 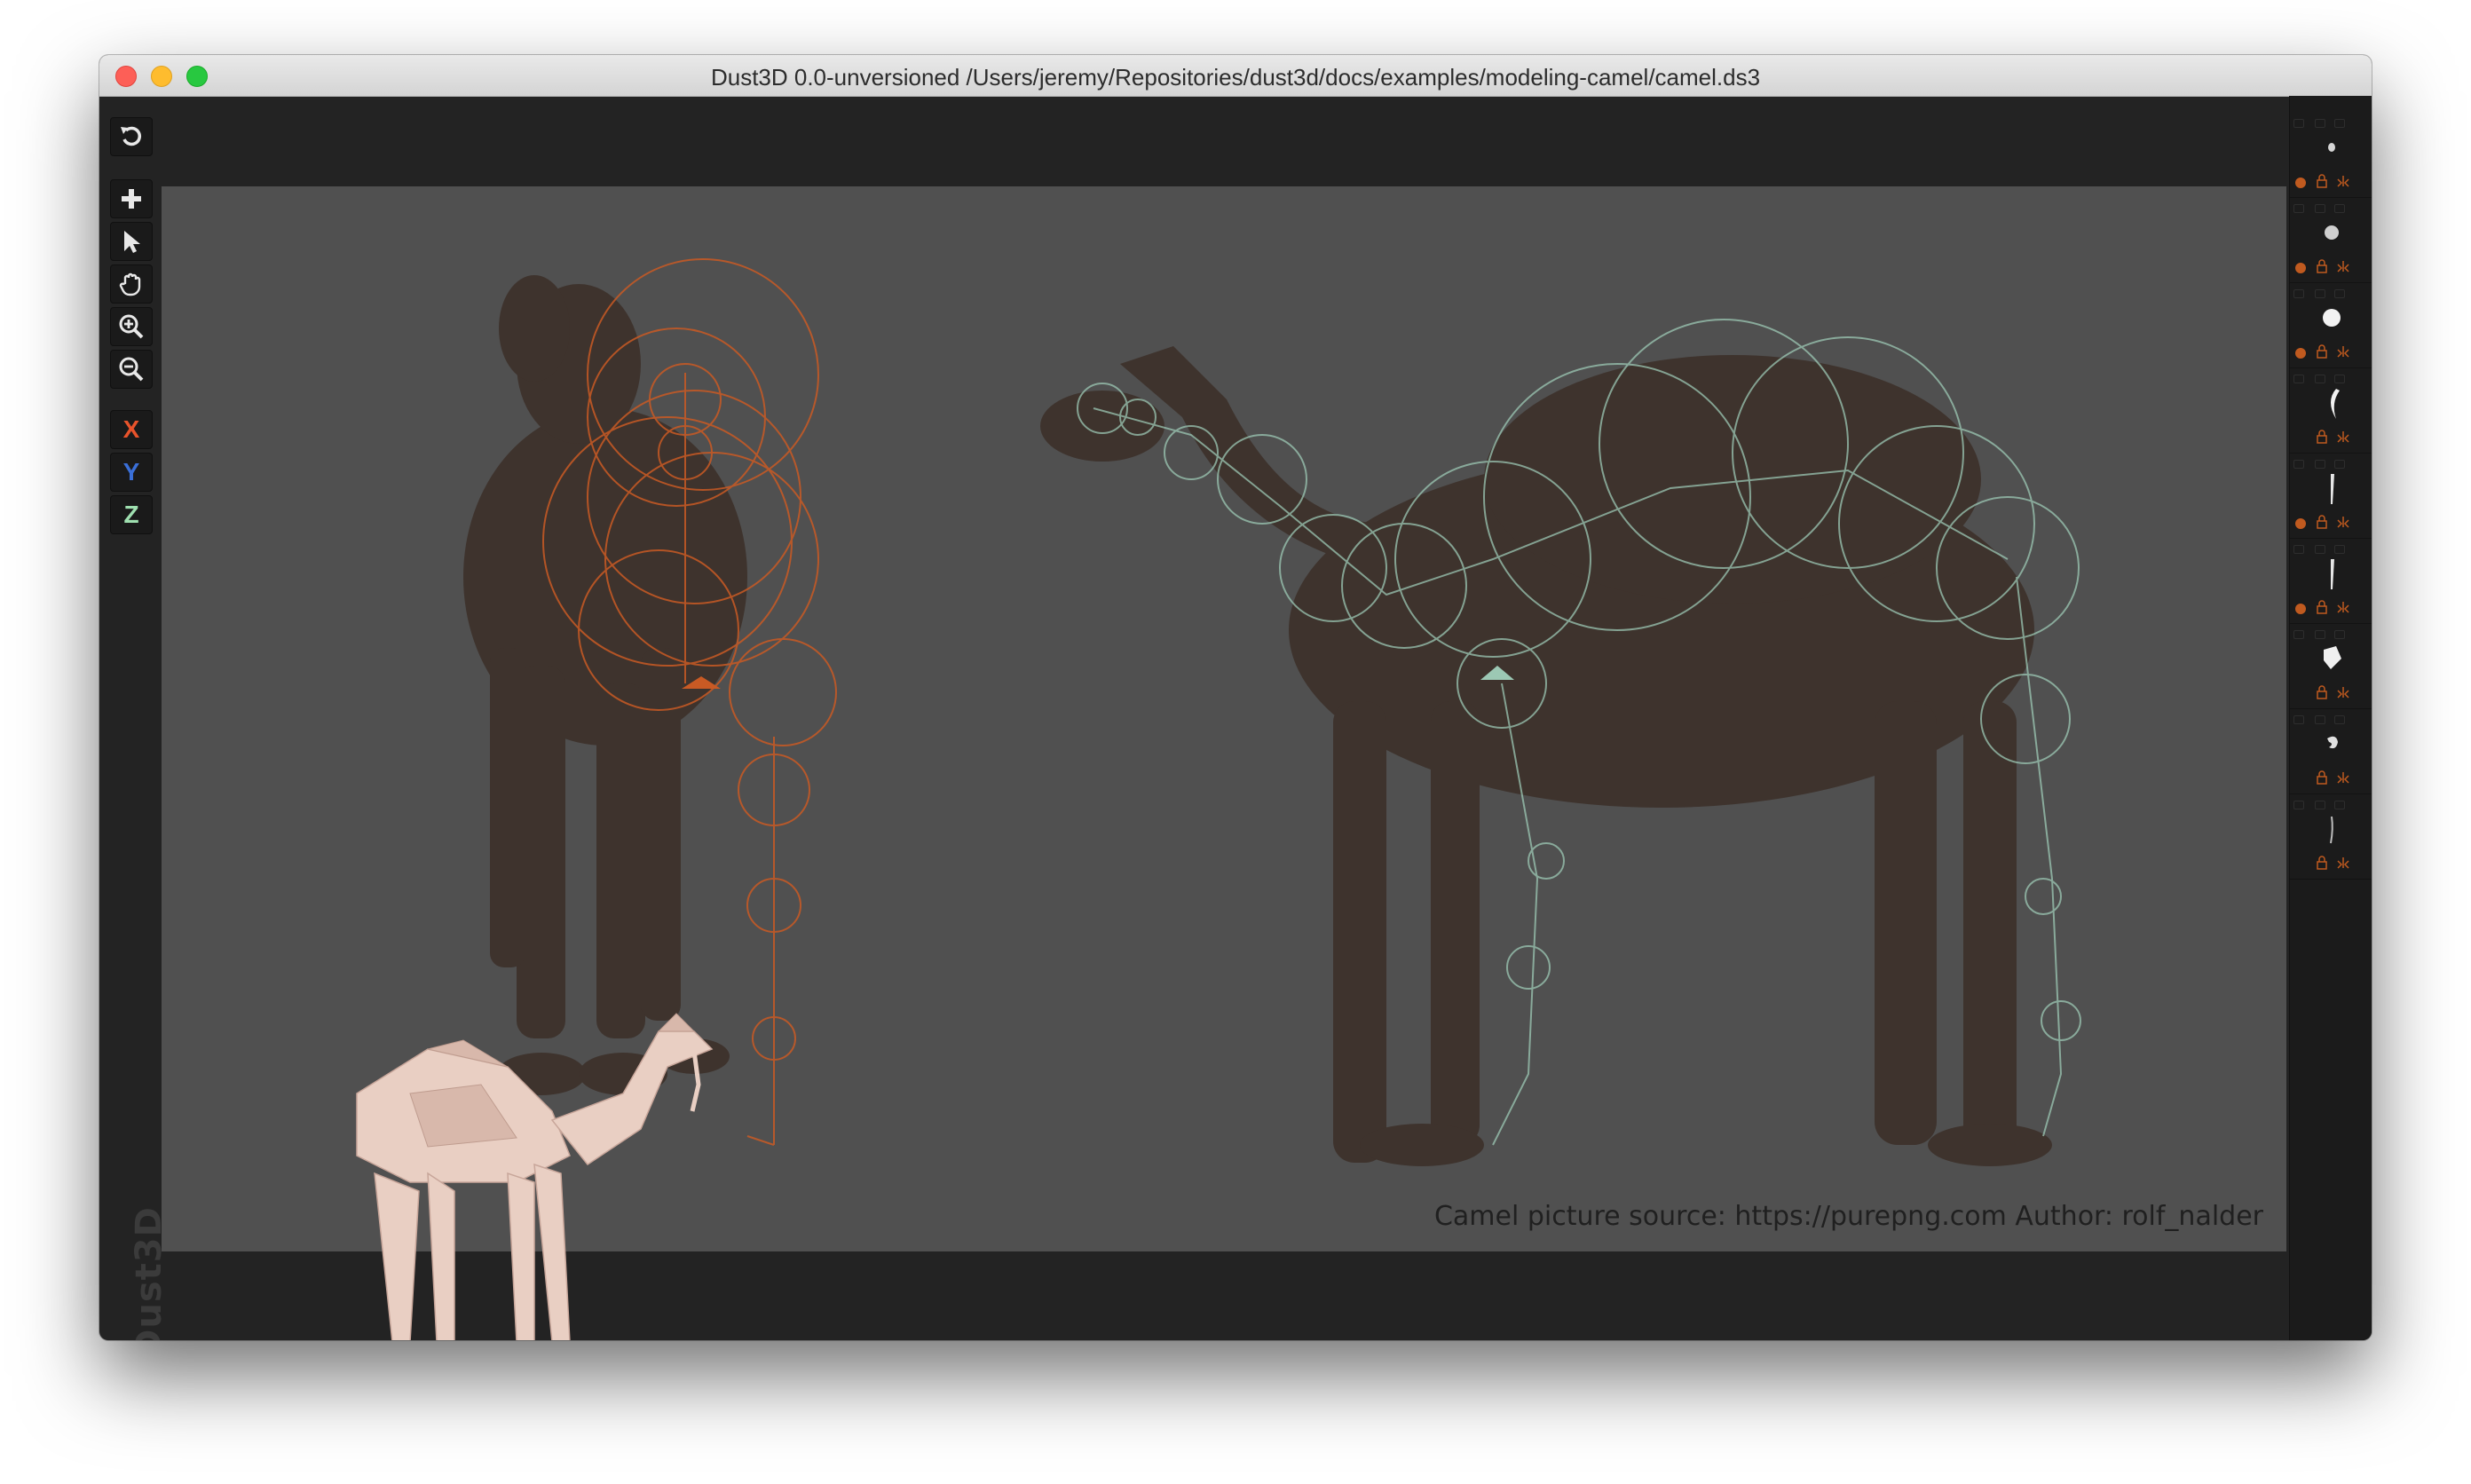 I want to click on plus-icon, so click(x=131, y=199).